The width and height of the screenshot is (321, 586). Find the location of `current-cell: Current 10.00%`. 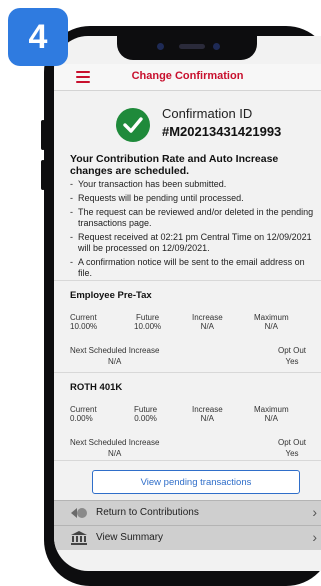

current-cell: Current 10.00% is located at coordinates (84, 322).